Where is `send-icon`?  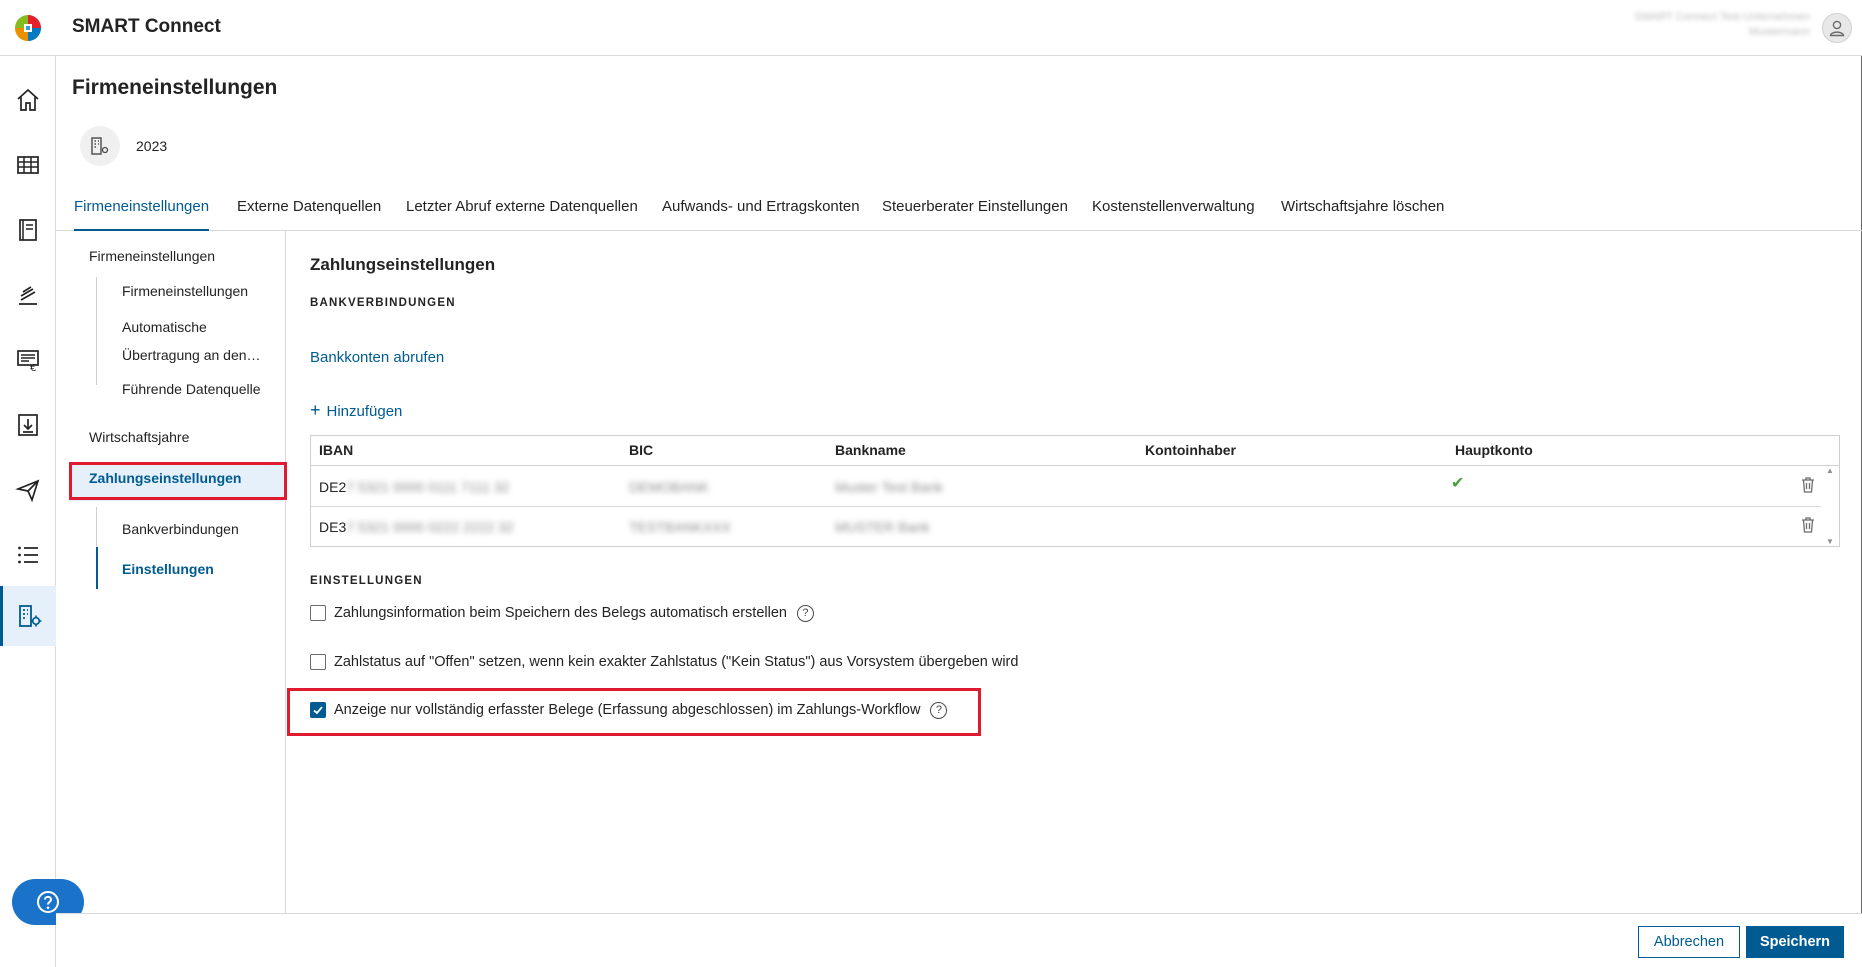 send-icon is located at coordinates (27, 491).